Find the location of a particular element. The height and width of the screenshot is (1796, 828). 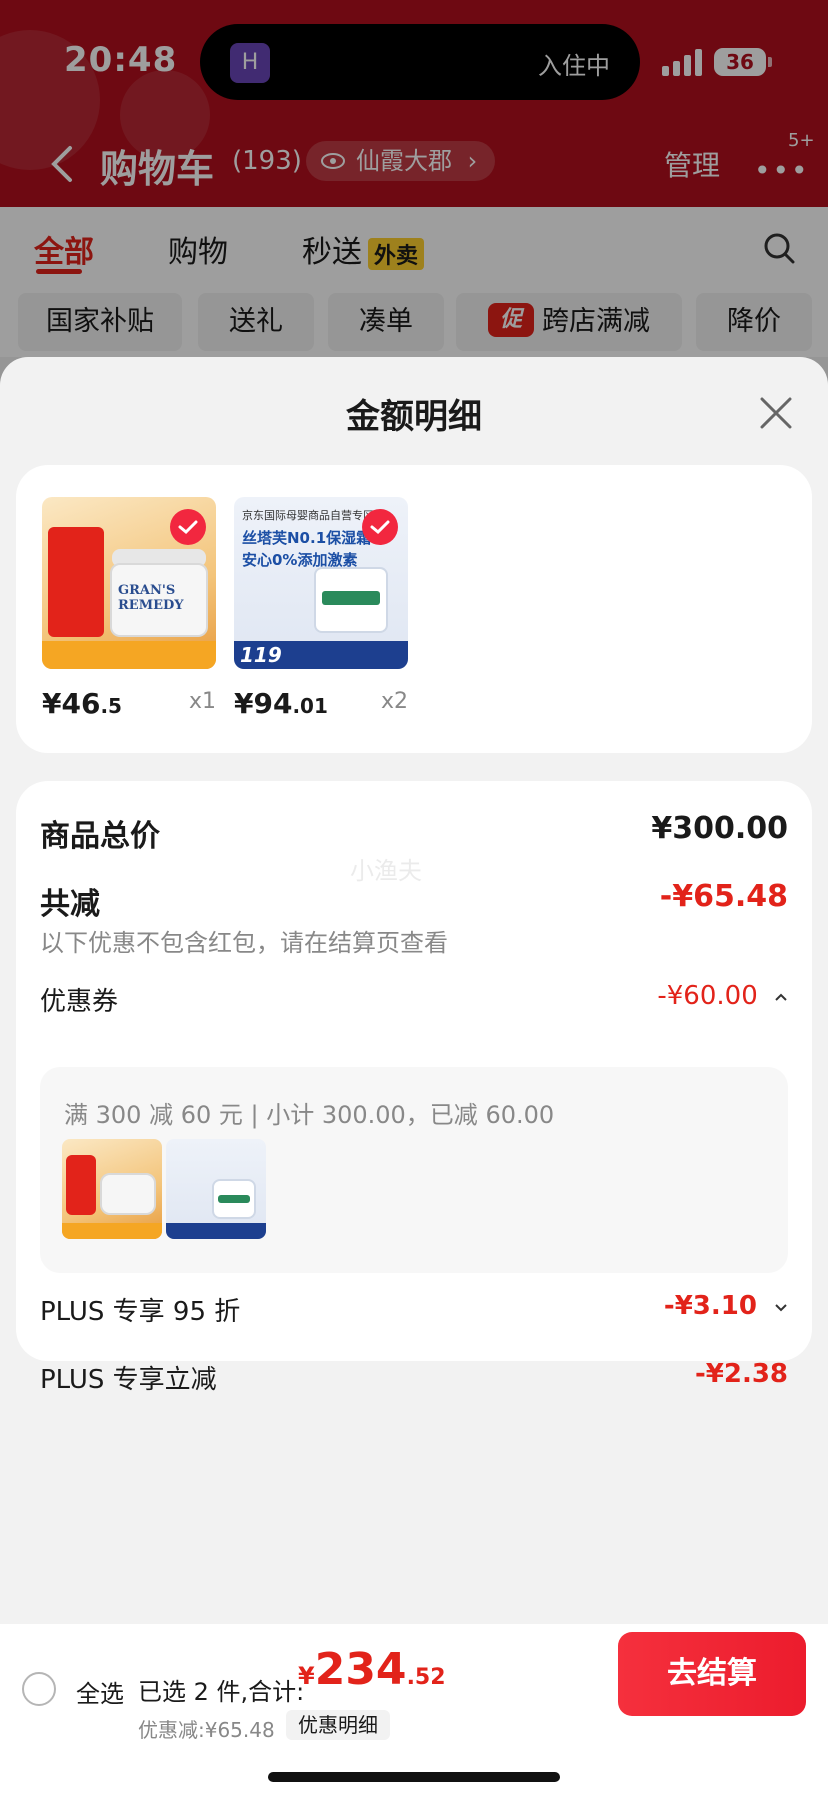

coupon-detail-box: 满 300 减 60 元 | 小计 300.00，已减 60.00 is located at coordinates (414, 1170).